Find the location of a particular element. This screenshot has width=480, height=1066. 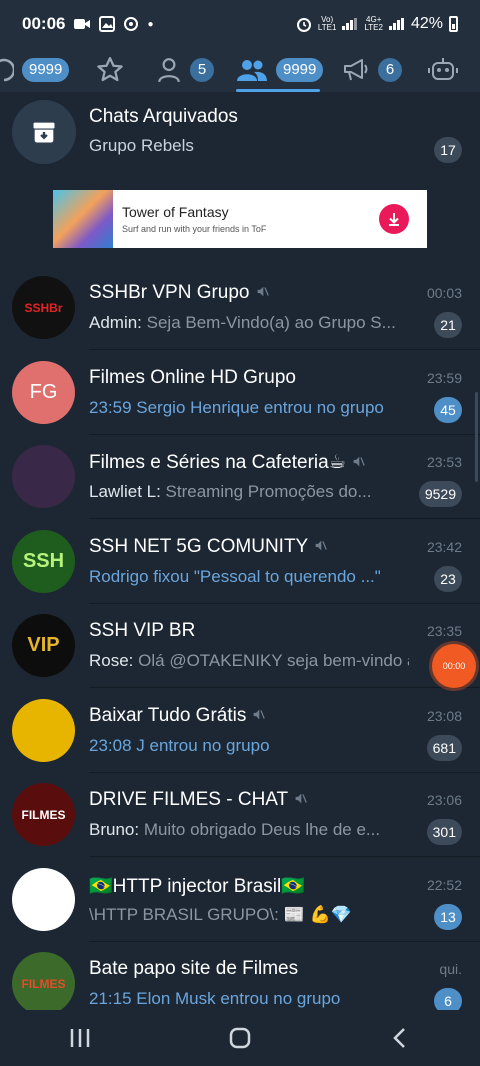

chat-name-text: Bate papo site de Filmes is located at coordinates (194, 968).